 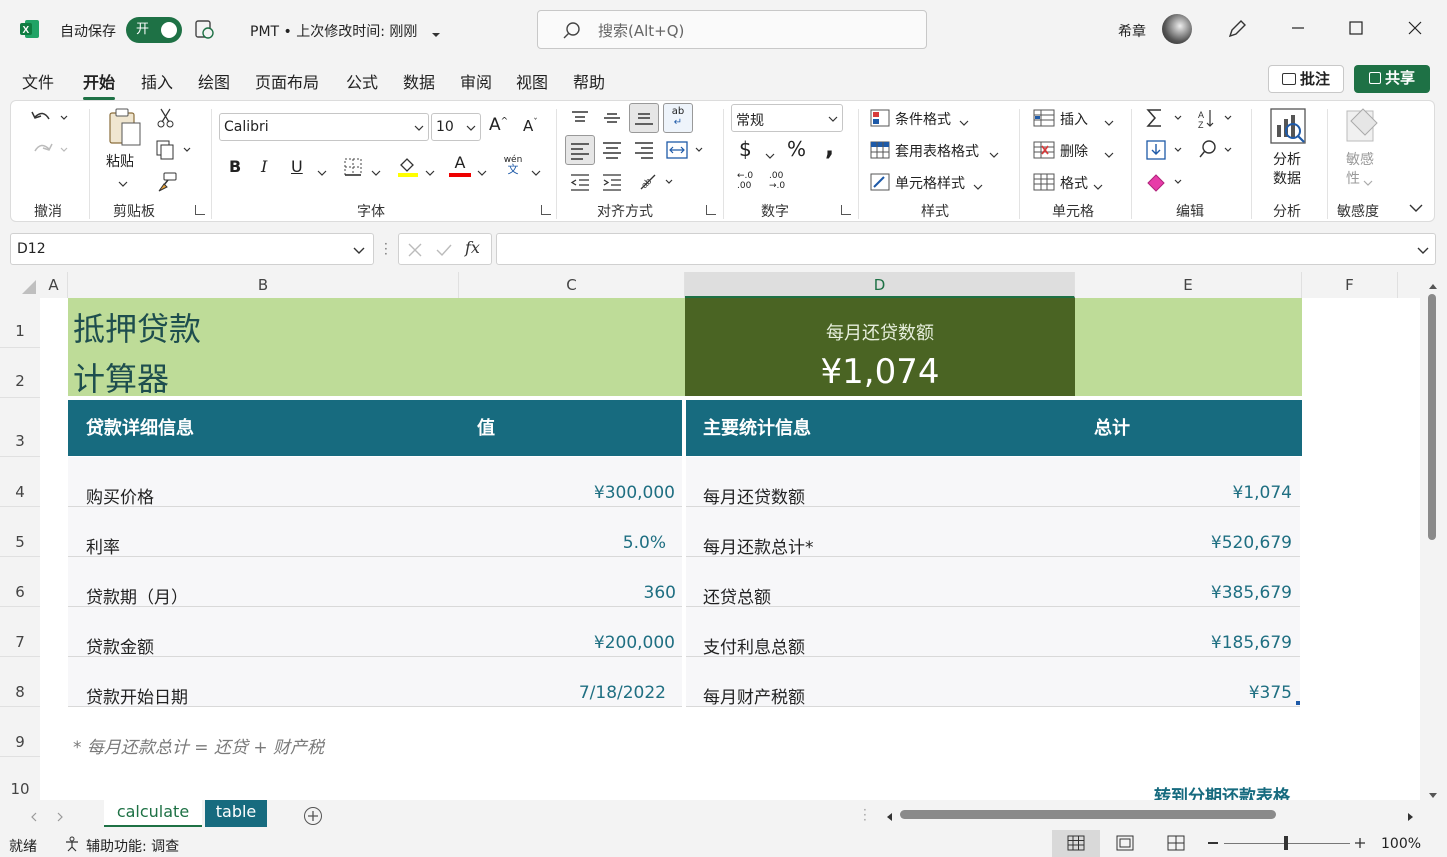 What do you see at coordinates (1217, 150) in the screenshot?
I see `find-select-icon` at bounding box center [1217, 150].